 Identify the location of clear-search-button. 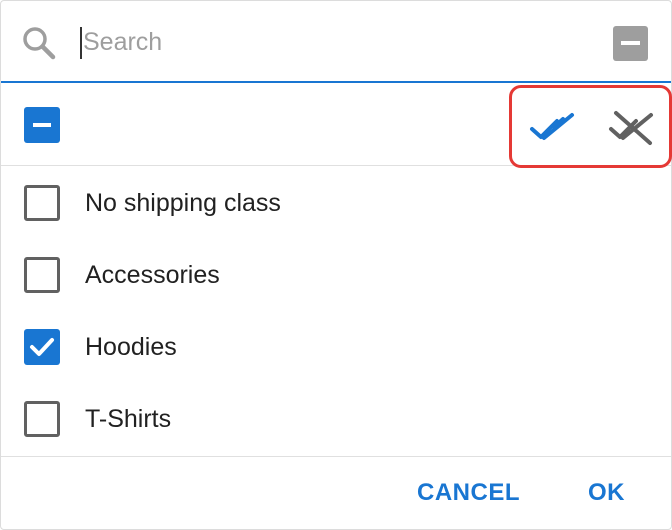
(630, 43).